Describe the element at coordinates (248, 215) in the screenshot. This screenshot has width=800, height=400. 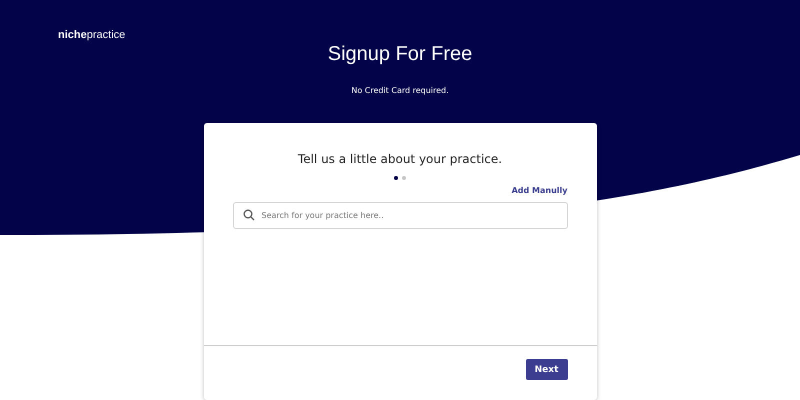
I see `search-icon` at that location.